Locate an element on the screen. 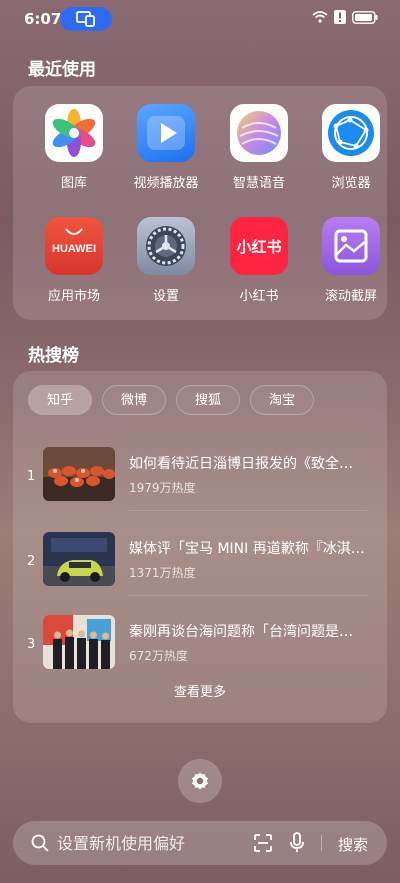  settings-button is located at coordinates (200, 781).